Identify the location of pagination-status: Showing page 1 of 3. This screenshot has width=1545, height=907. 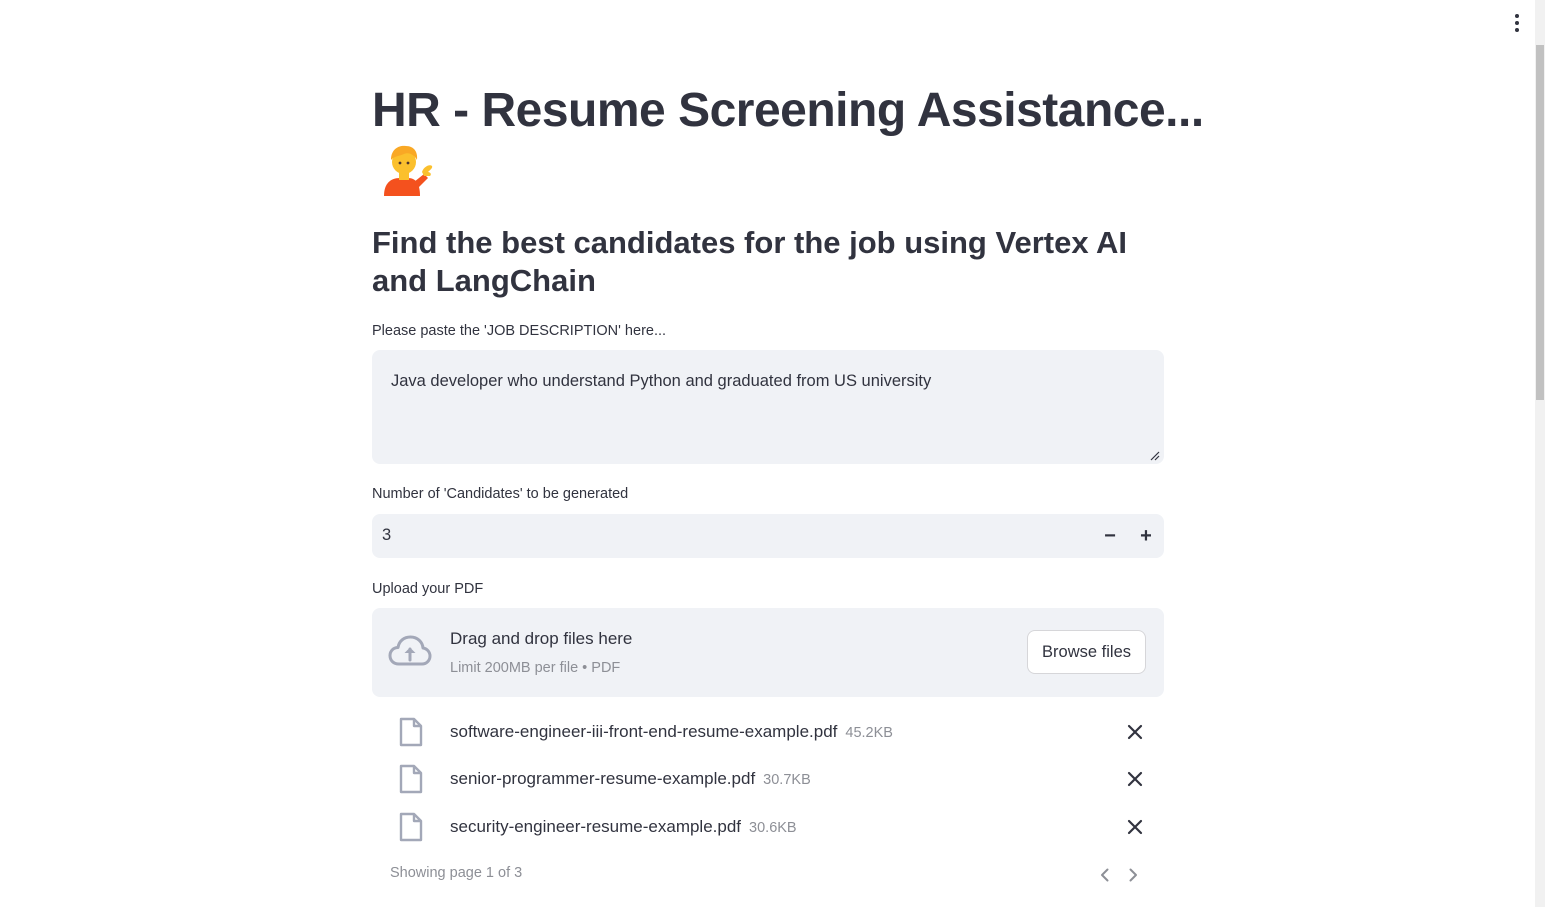
(456, 873).